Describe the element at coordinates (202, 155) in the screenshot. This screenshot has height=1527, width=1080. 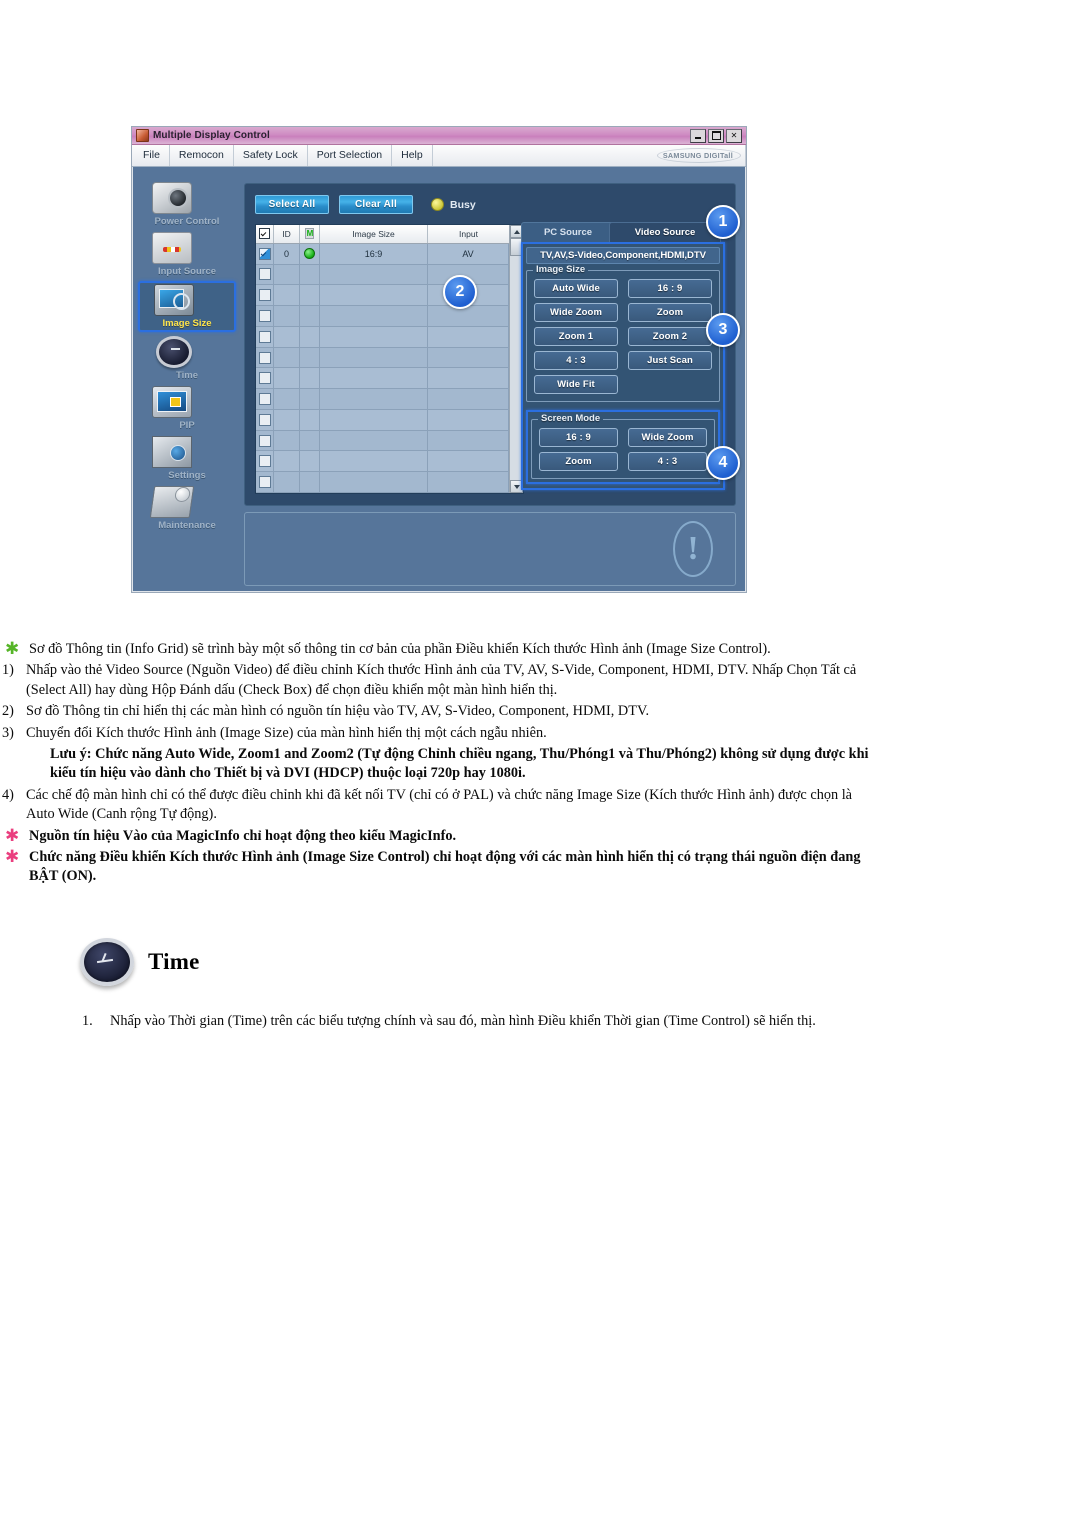
I see `menu-item-remocon: Remocon` at that location.